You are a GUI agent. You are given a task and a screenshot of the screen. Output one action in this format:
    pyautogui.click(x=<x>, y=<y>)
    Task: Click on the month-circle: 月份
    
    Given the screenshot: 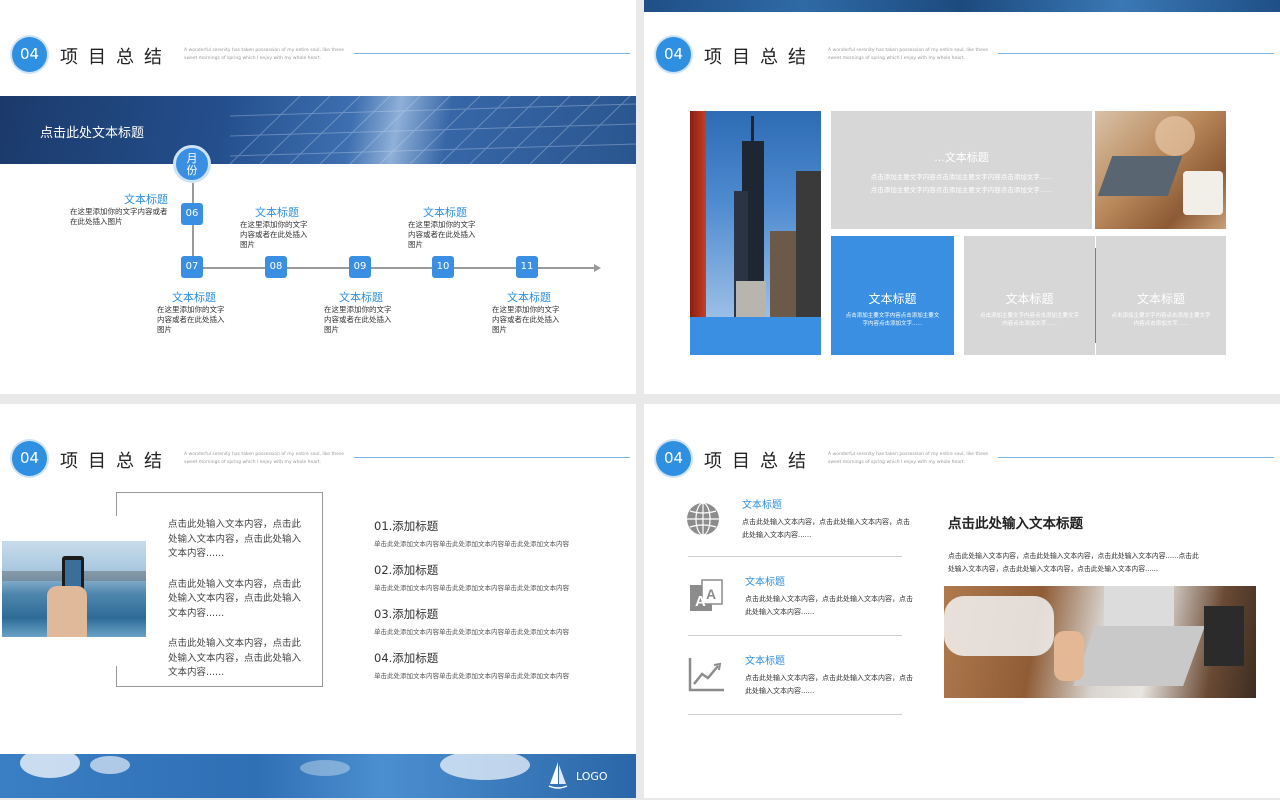 What is the action you would take?
    pyautogui.click(x=192, y=164)
    